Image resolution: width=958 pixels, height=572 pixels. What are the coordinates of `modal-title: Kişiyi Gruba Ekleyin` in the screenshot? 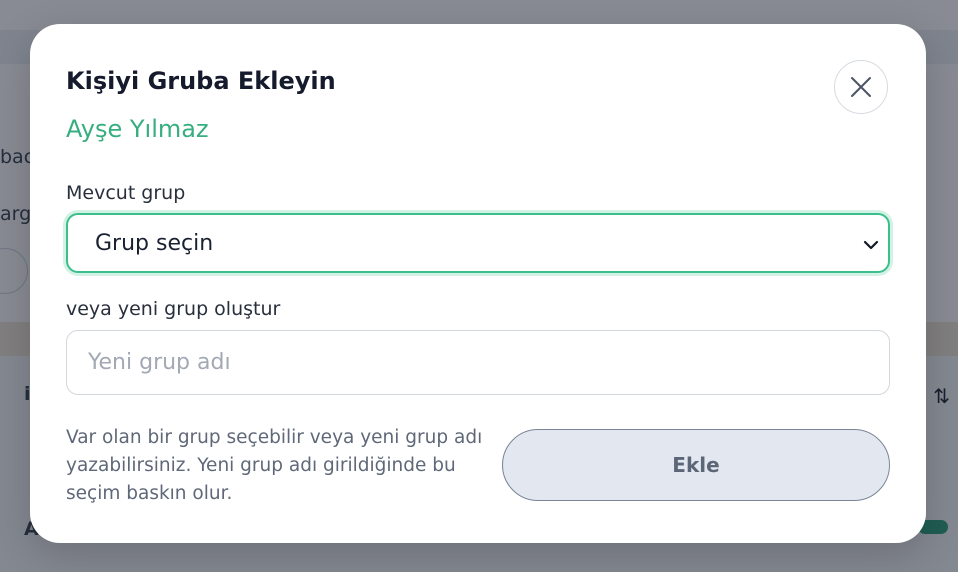 It's located at (201, 81).